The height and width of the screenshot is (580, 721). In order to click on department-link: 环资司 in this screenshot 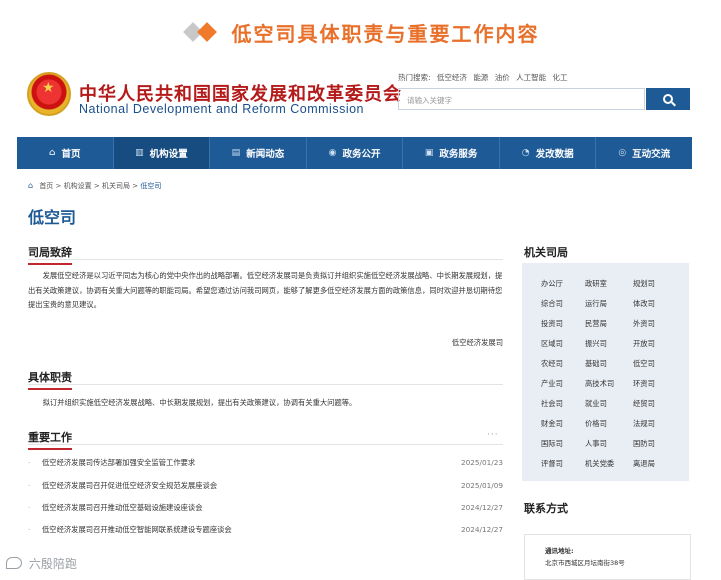, I will do `click(644, 384)`.